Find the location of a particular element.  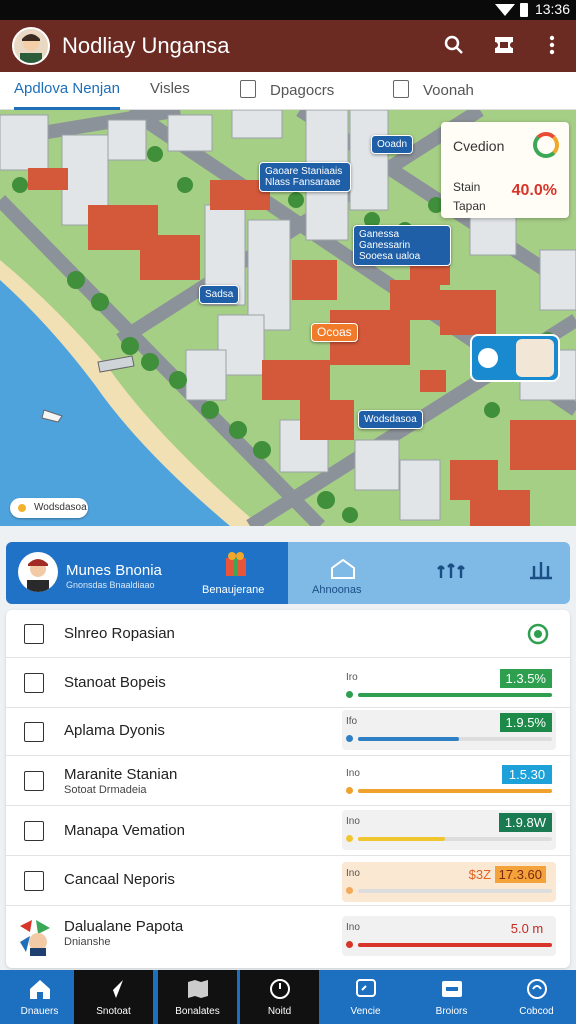

app-title: Nodliay Ungansa is located at coordinates (146, 45).